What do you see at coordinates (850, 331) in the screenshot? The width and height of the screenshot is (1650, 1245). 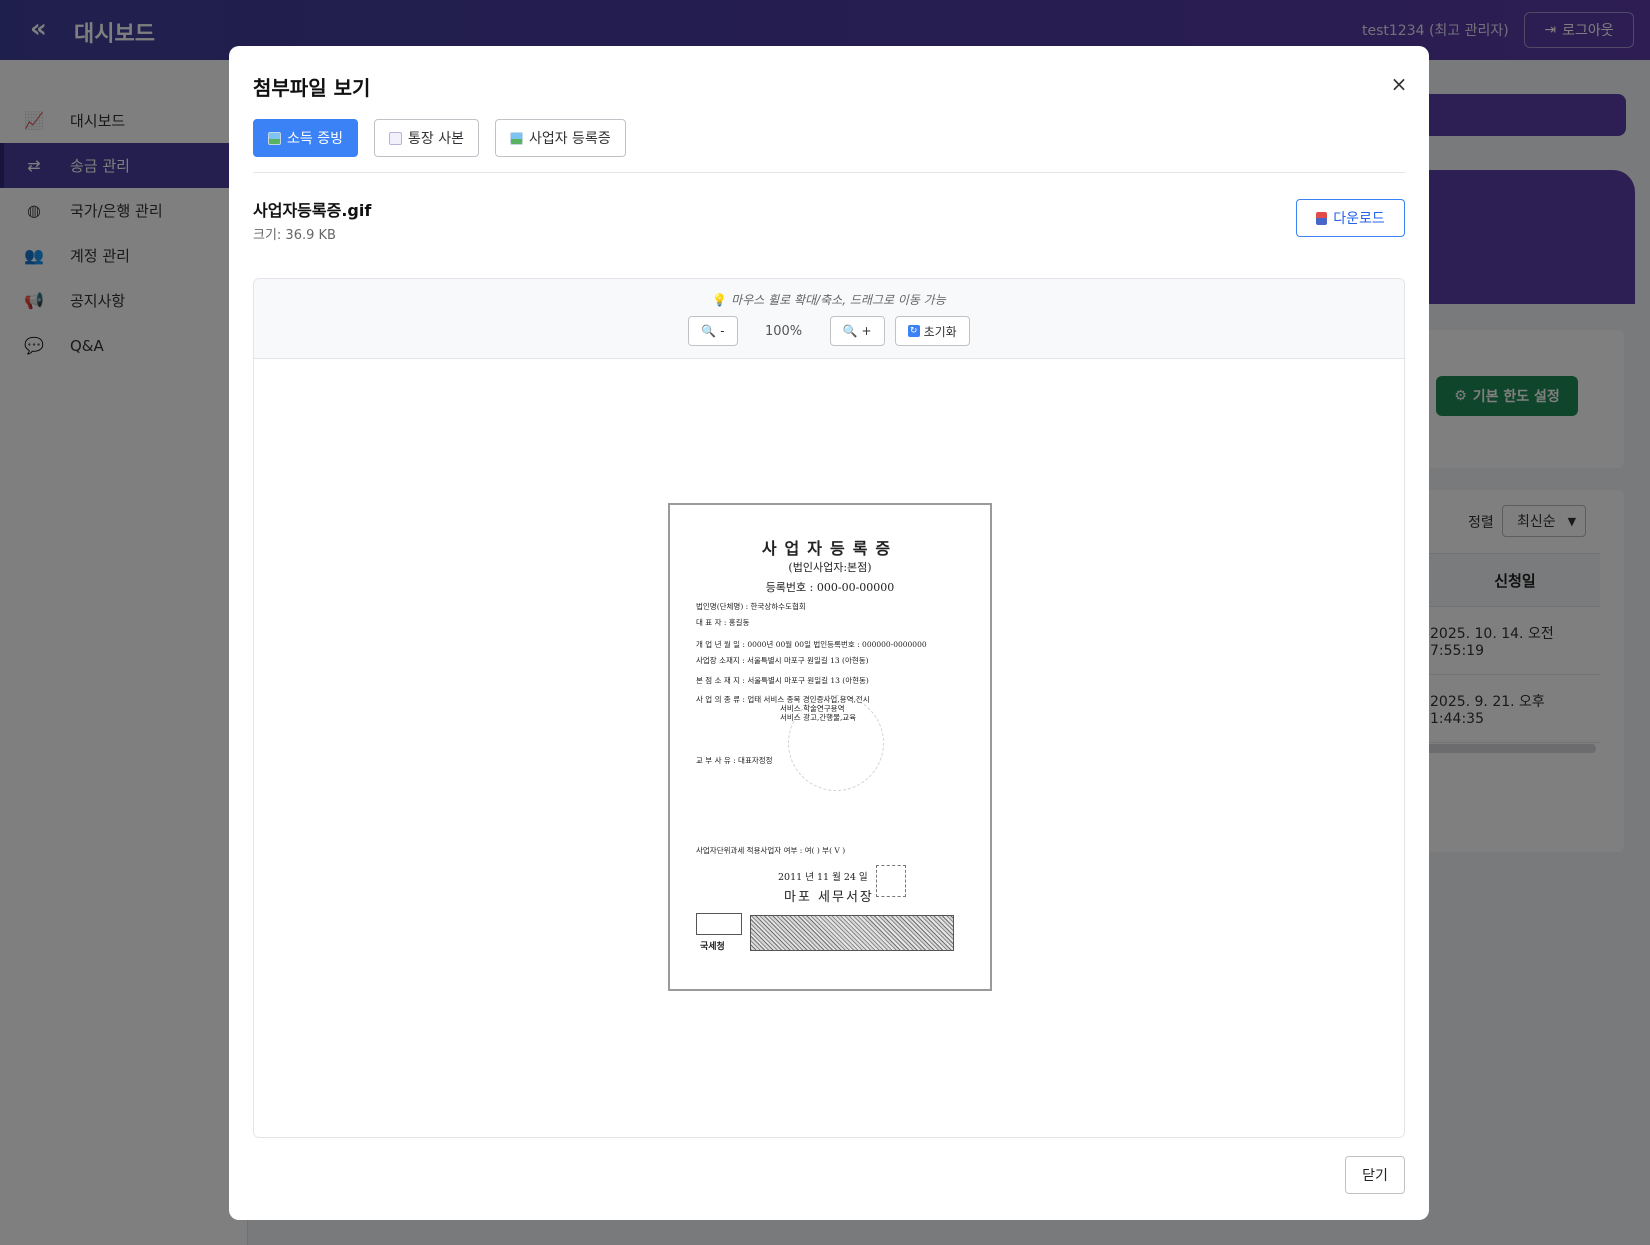 I see `zoom-in-icon: 🔍` at bounding box center [850, 331].